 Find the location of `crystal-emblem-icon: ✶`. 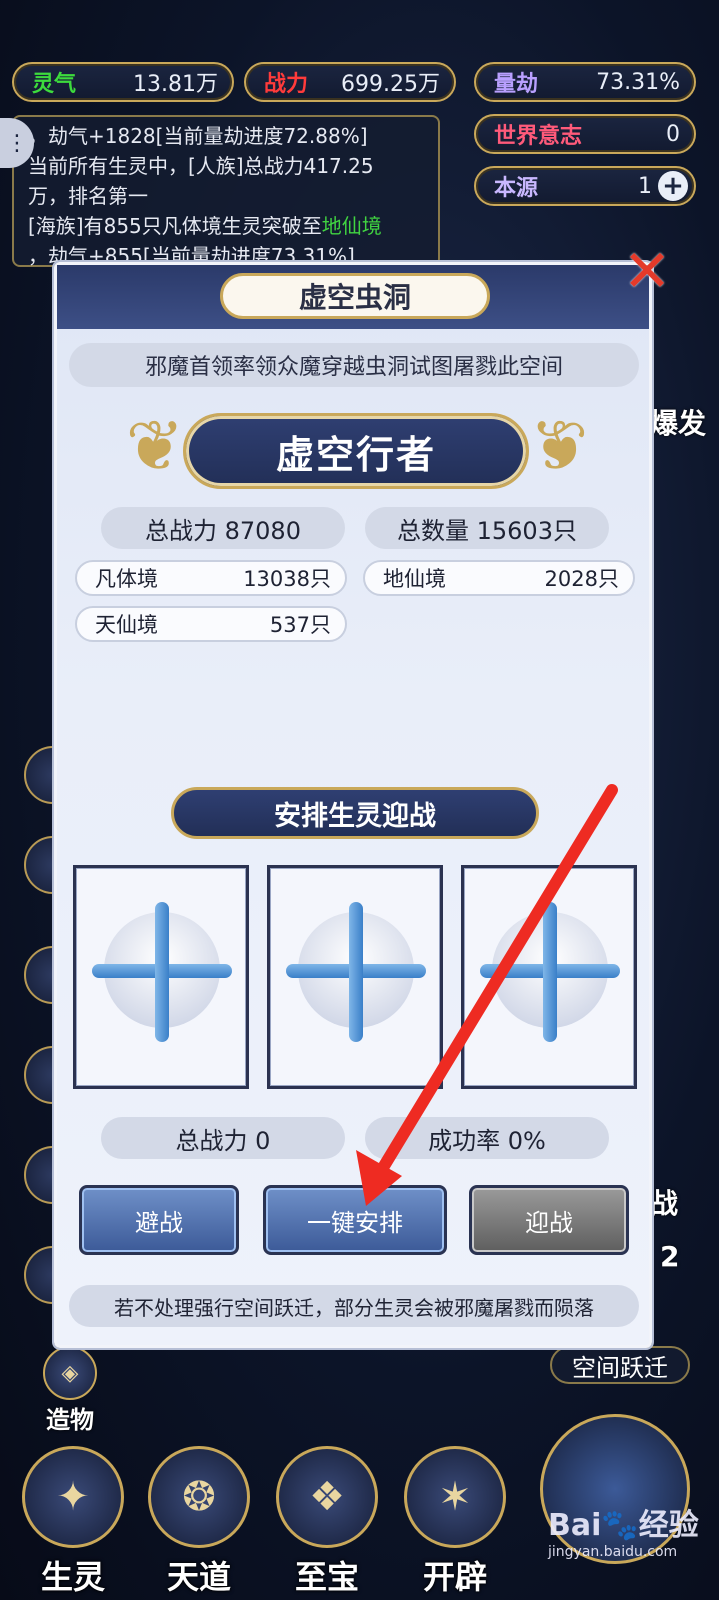

crystal-emblem-icon: ✶ is located at coordinates (455, 1497).